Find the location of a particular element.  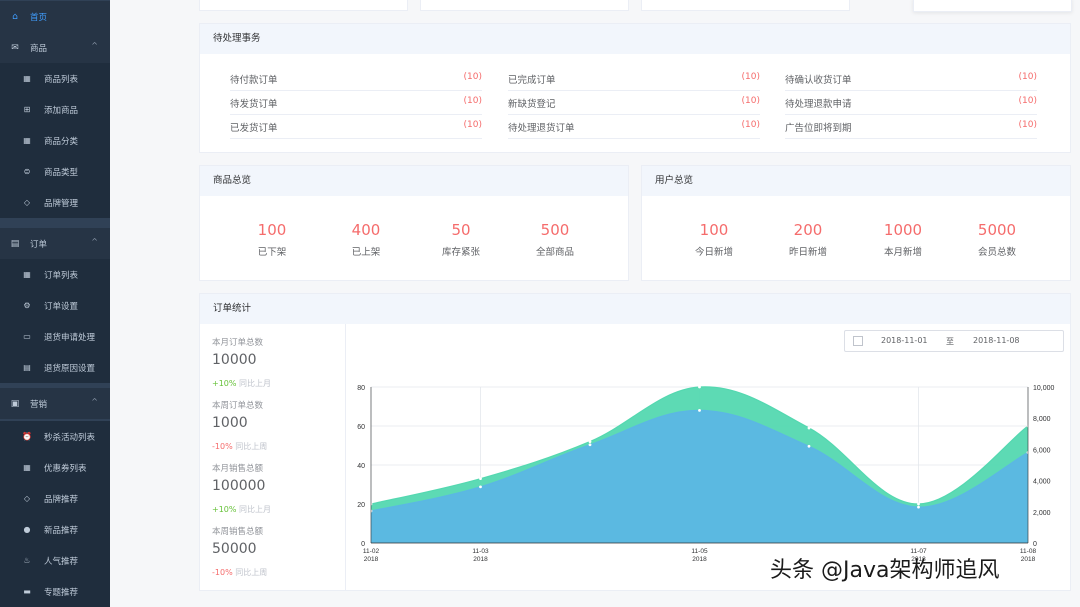

reason-icon: ▤ is located at coordinates (27, 367).